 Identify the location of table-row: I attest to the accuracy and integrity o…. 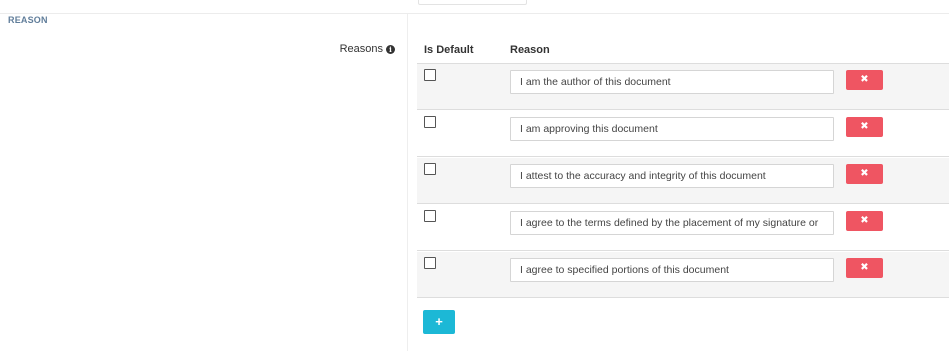
(683, 181).